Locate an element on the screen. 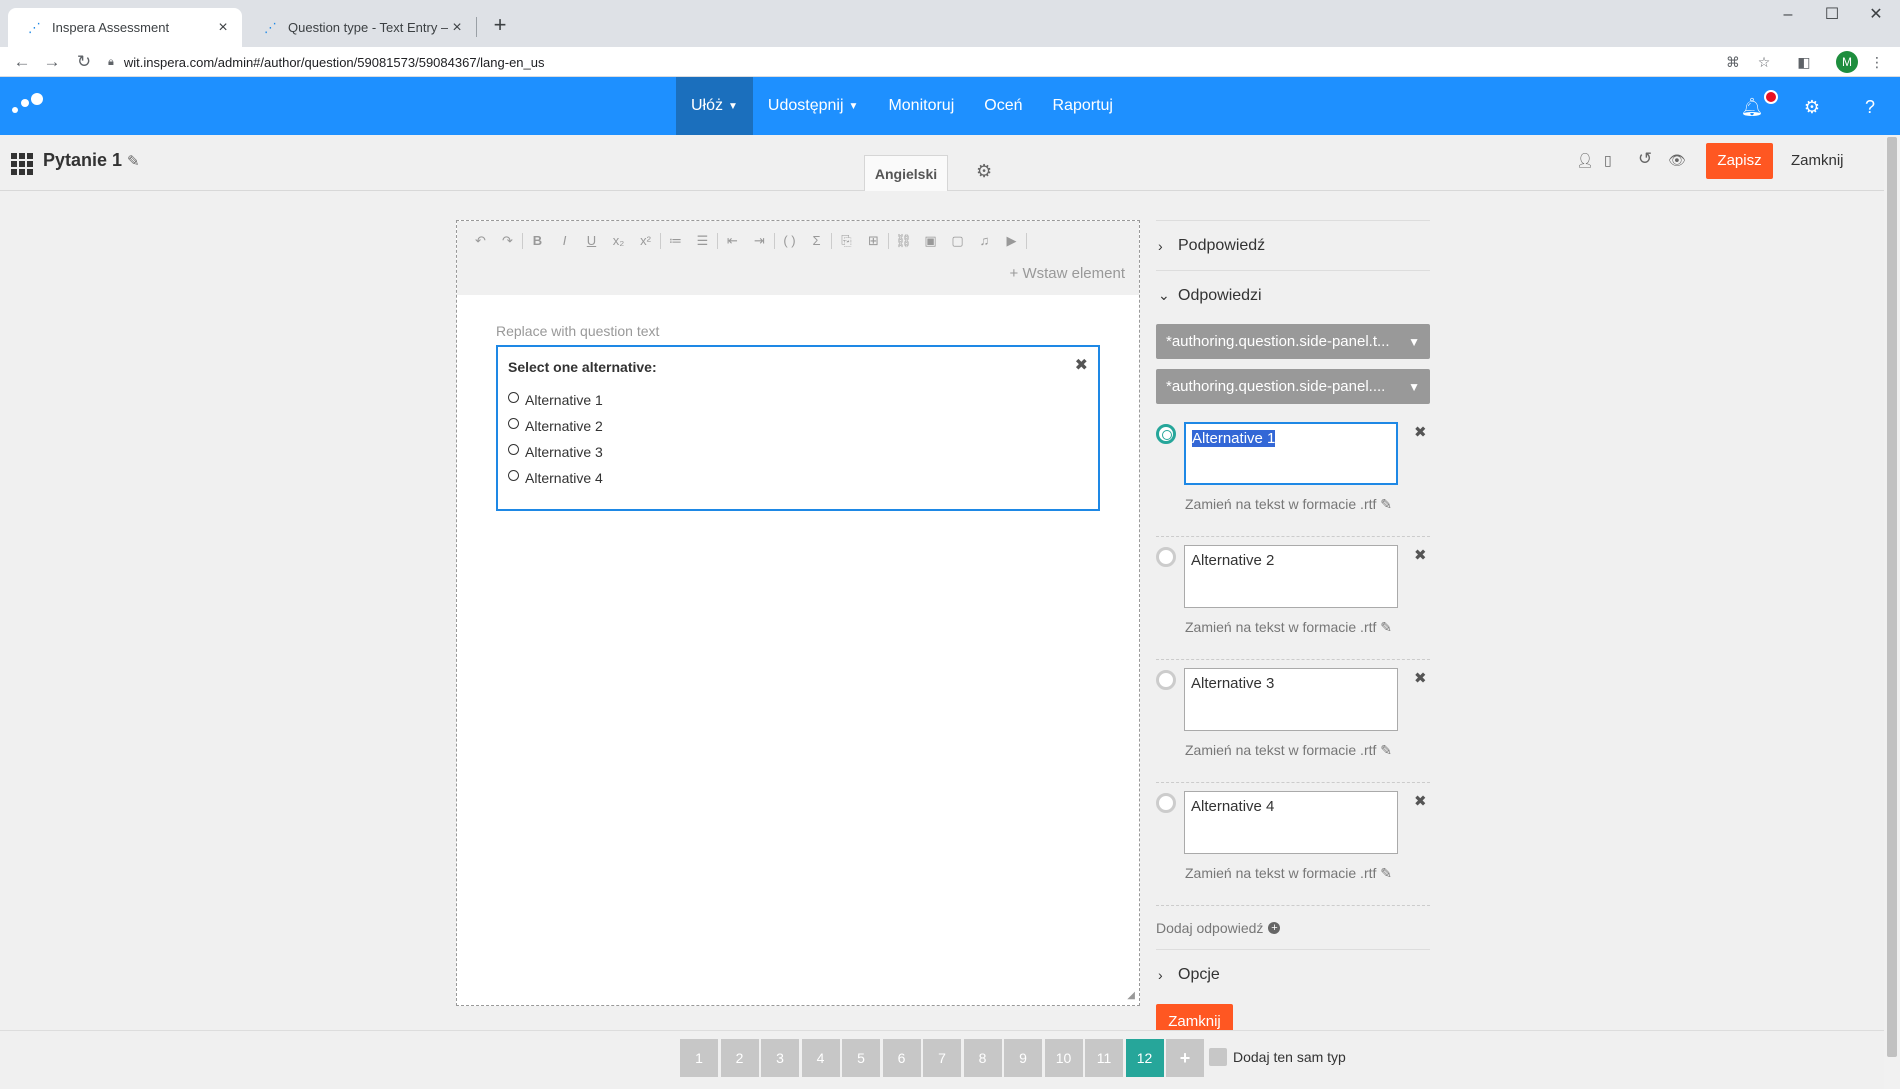  add-question-plus-icon: + is located at coordinates (1185, 1058).